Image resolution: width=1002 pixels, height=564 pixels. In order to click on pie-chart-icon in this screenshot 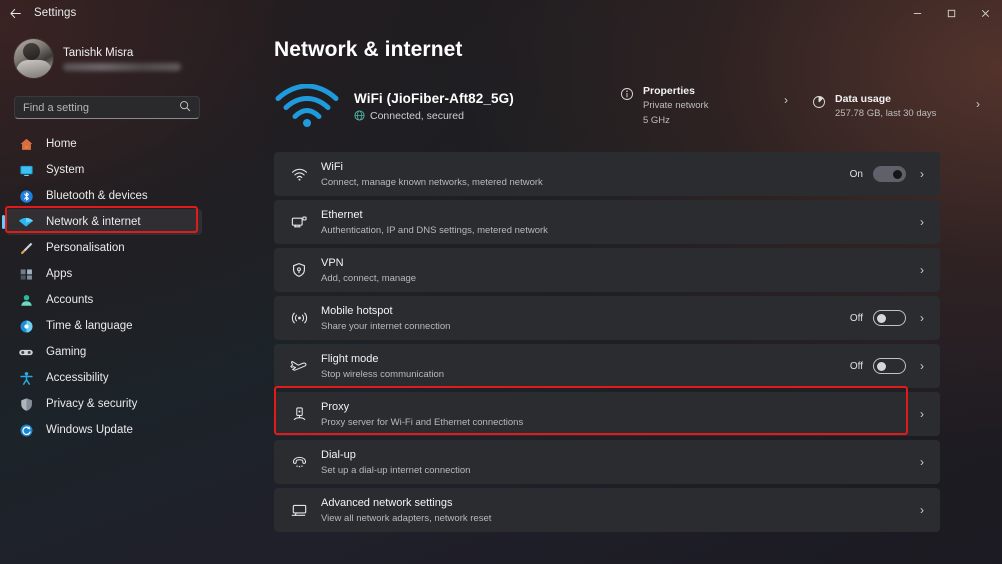, I will do `click(819, 104)`.